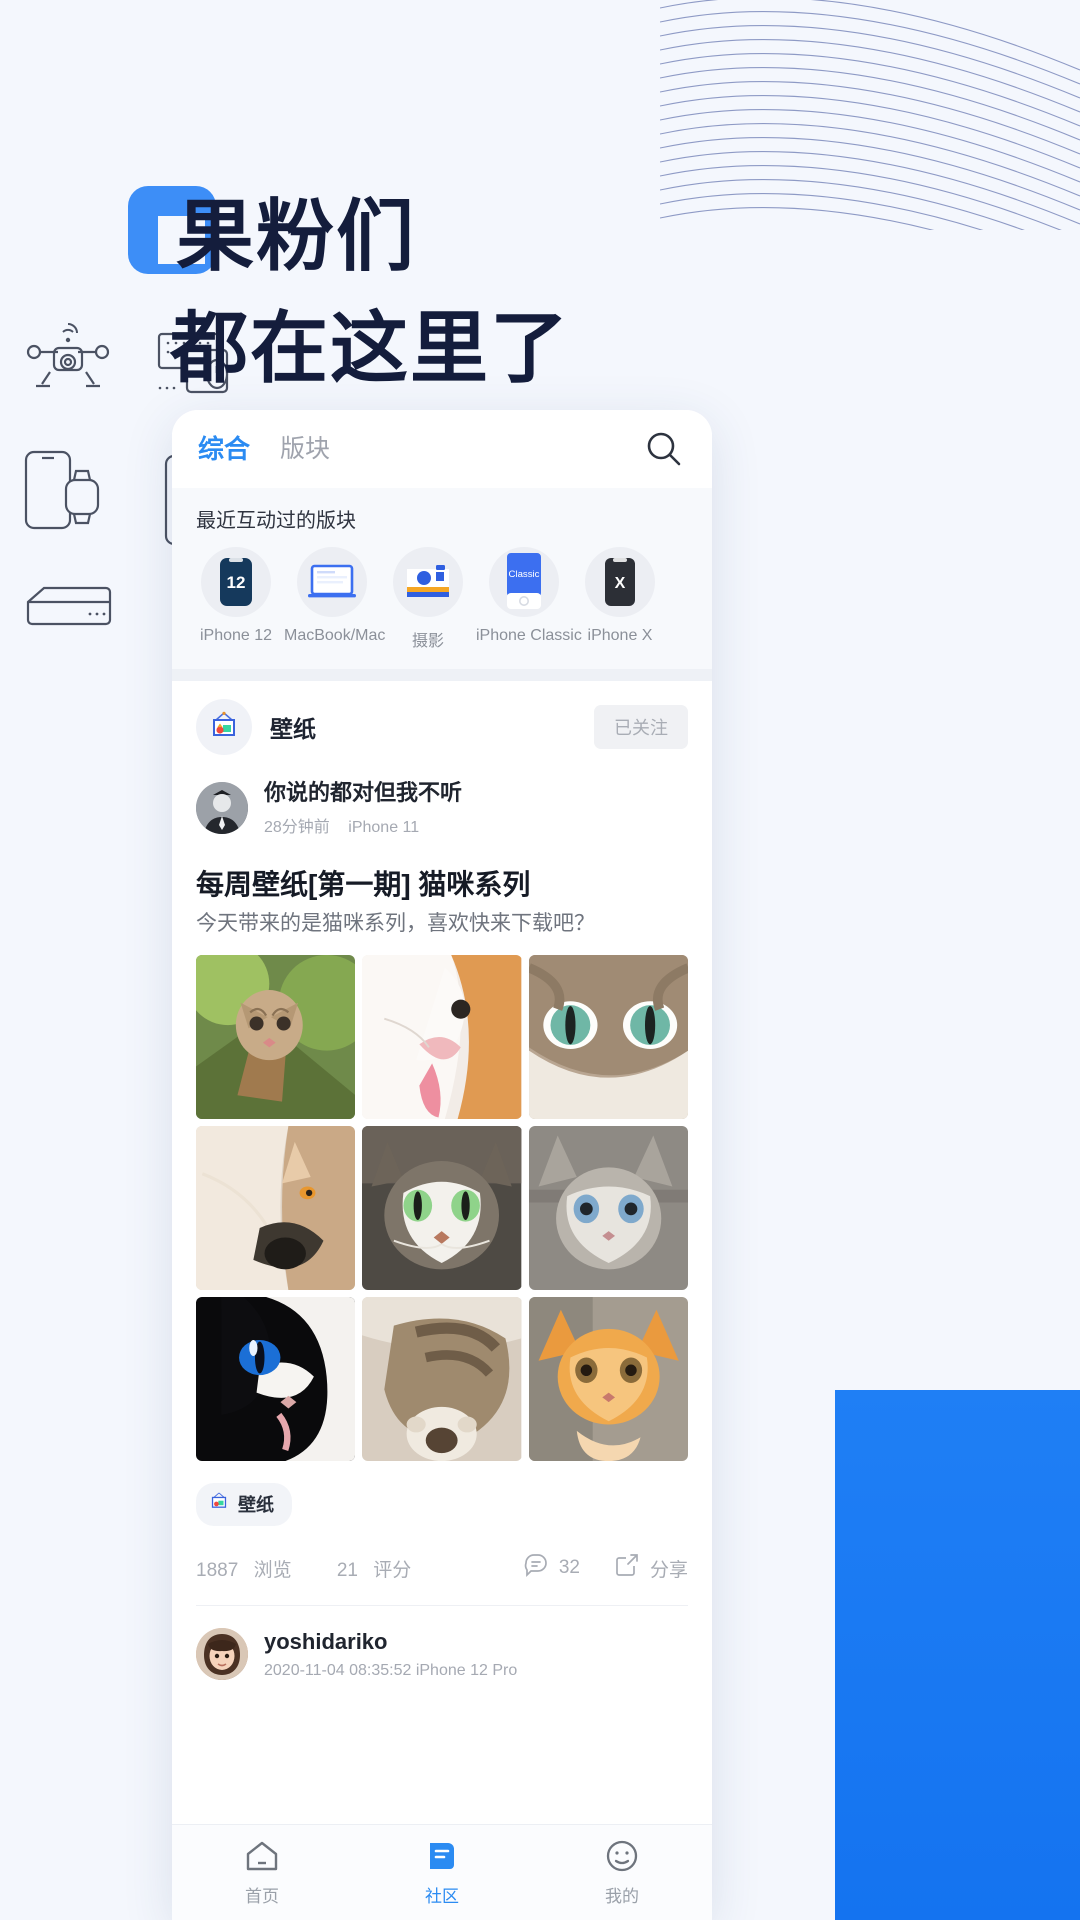 The height and width of the screenshot is (1920, 1080). What do you see at coordinates (524, 574) in the screenshot?
I see `svg-text: Classic` at bounding box center [524, 574].